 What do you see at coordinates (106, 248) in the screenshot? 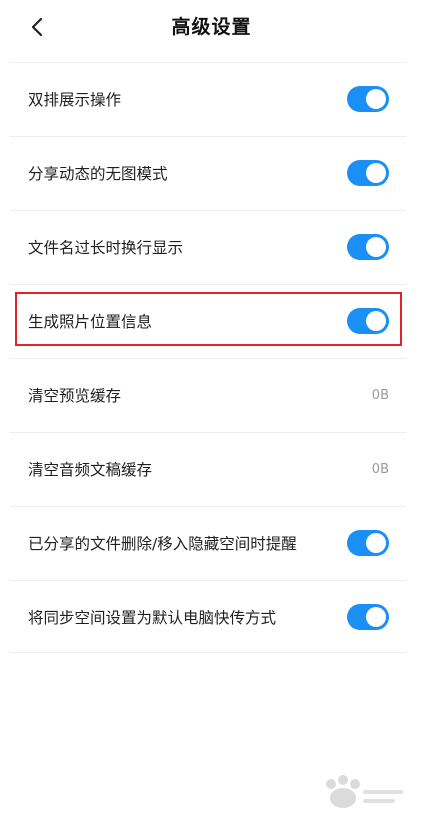
I see `setting-label: 文件名过长时换行显示` at bounding box center [106, 248].